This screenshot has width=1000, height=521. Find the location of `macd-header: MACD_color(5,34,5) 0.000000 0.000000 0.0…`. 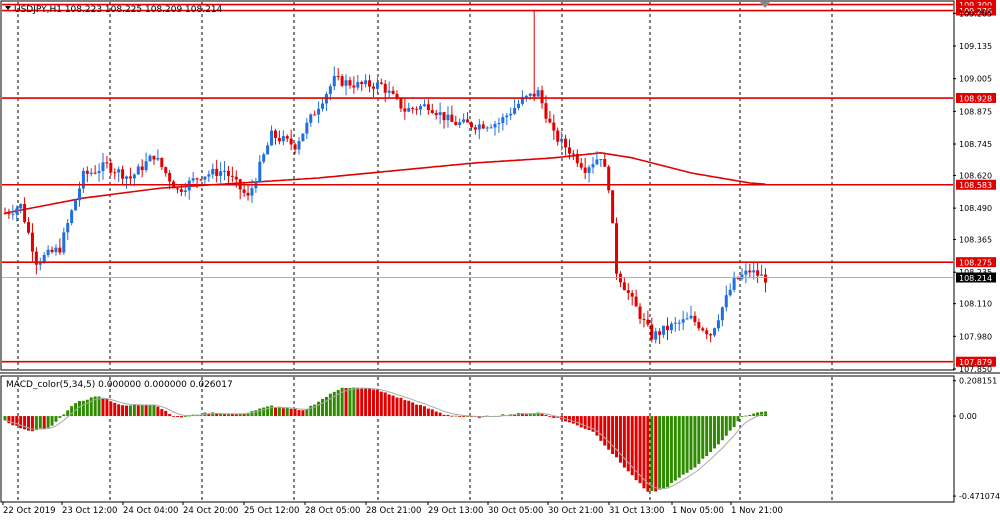

macd-header: MACD_color(5,34,5) 0.000000 0.000000 0.0… is located at coordinates (119, 385).